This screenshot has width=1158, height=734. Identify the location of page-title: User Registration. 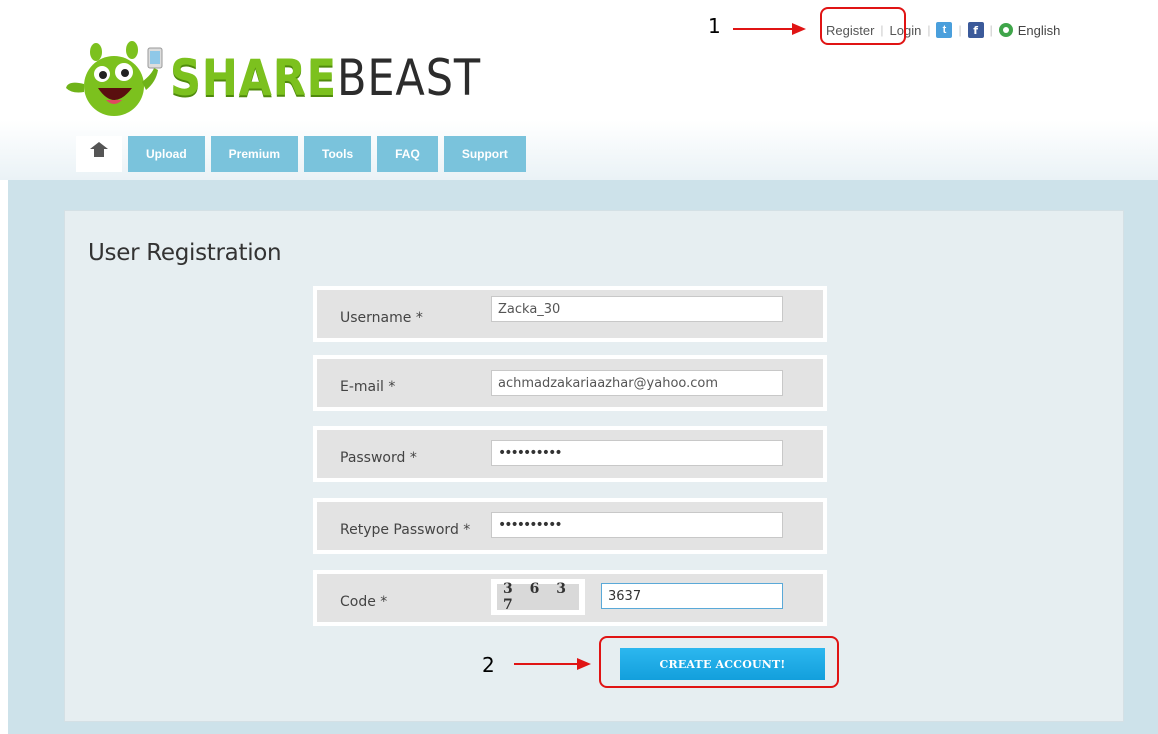
(185, 253).